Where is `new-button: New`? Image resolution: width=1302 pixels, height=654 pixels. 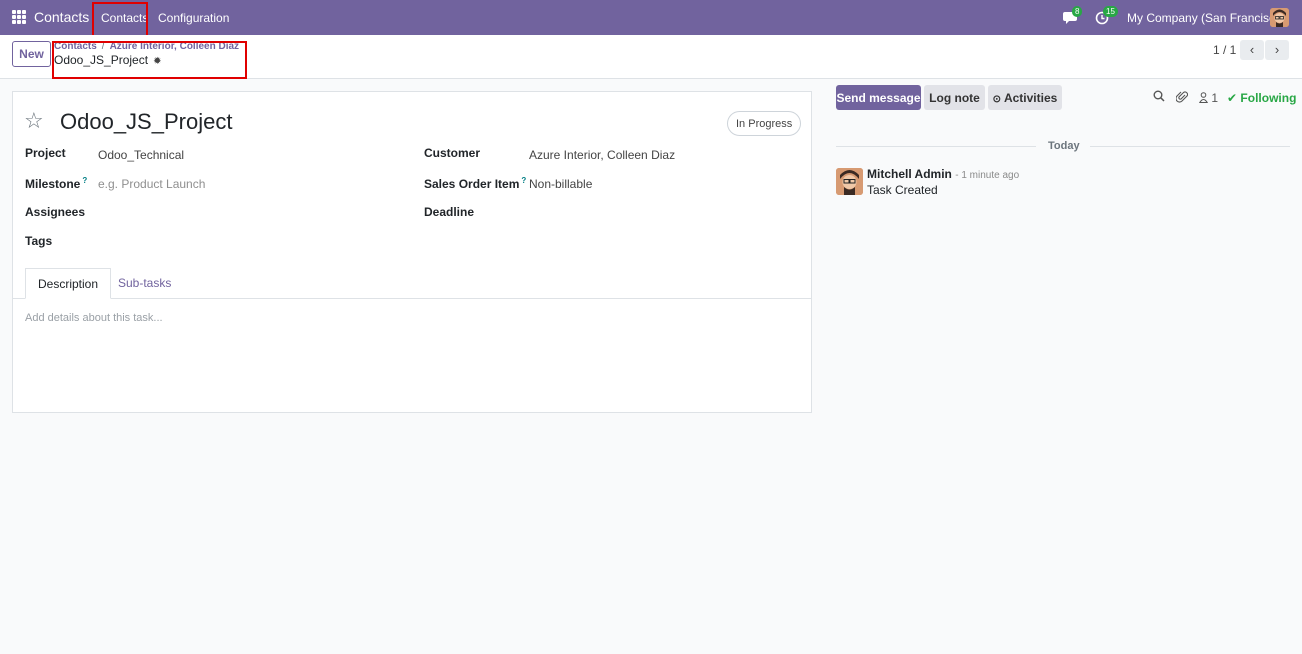 new-button: New is located at coordinates (31, 54).